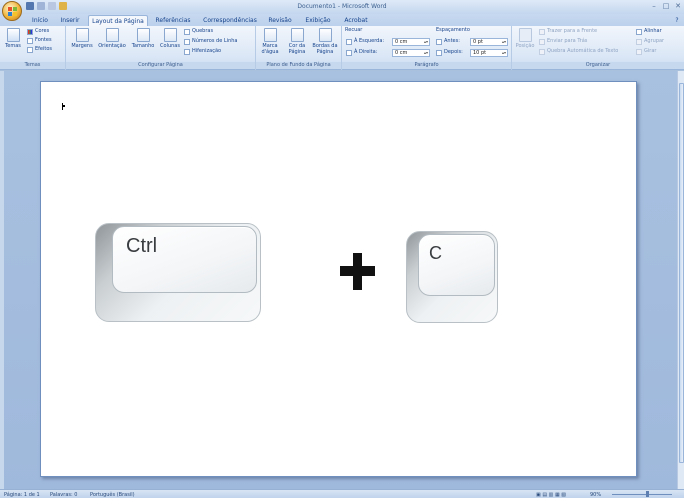  Describe the element at coordinates (439, 41) in the screenshot. I see `spacing-before-icon` at that location.